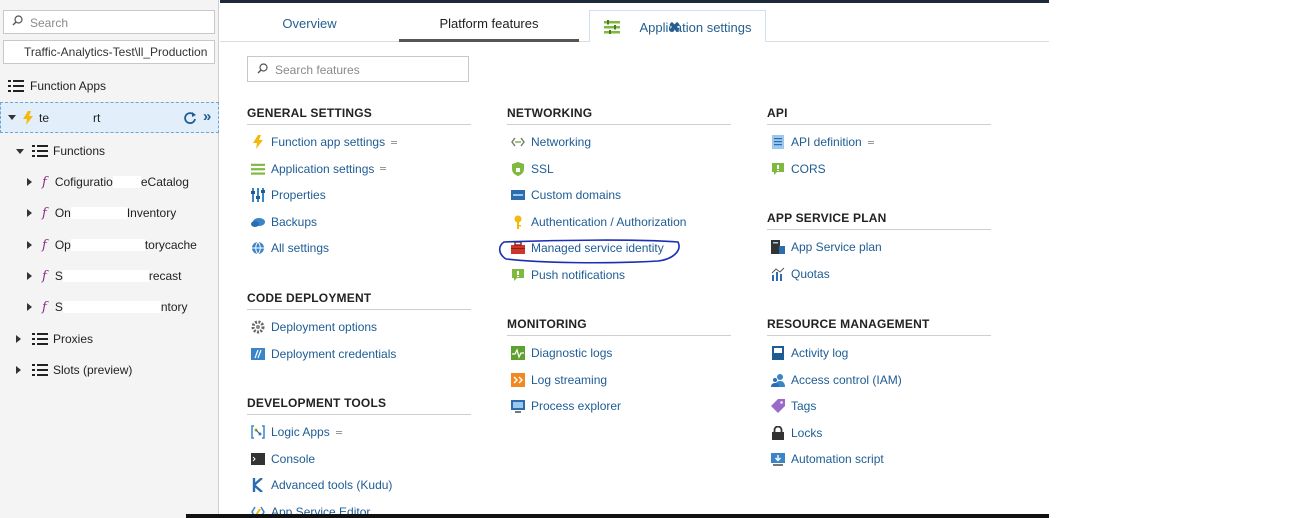  What do you see at coordinates (619, 195) in the screenshot?
I see `link-custom-domains: Custom domains` at bounding box center [619, 195].